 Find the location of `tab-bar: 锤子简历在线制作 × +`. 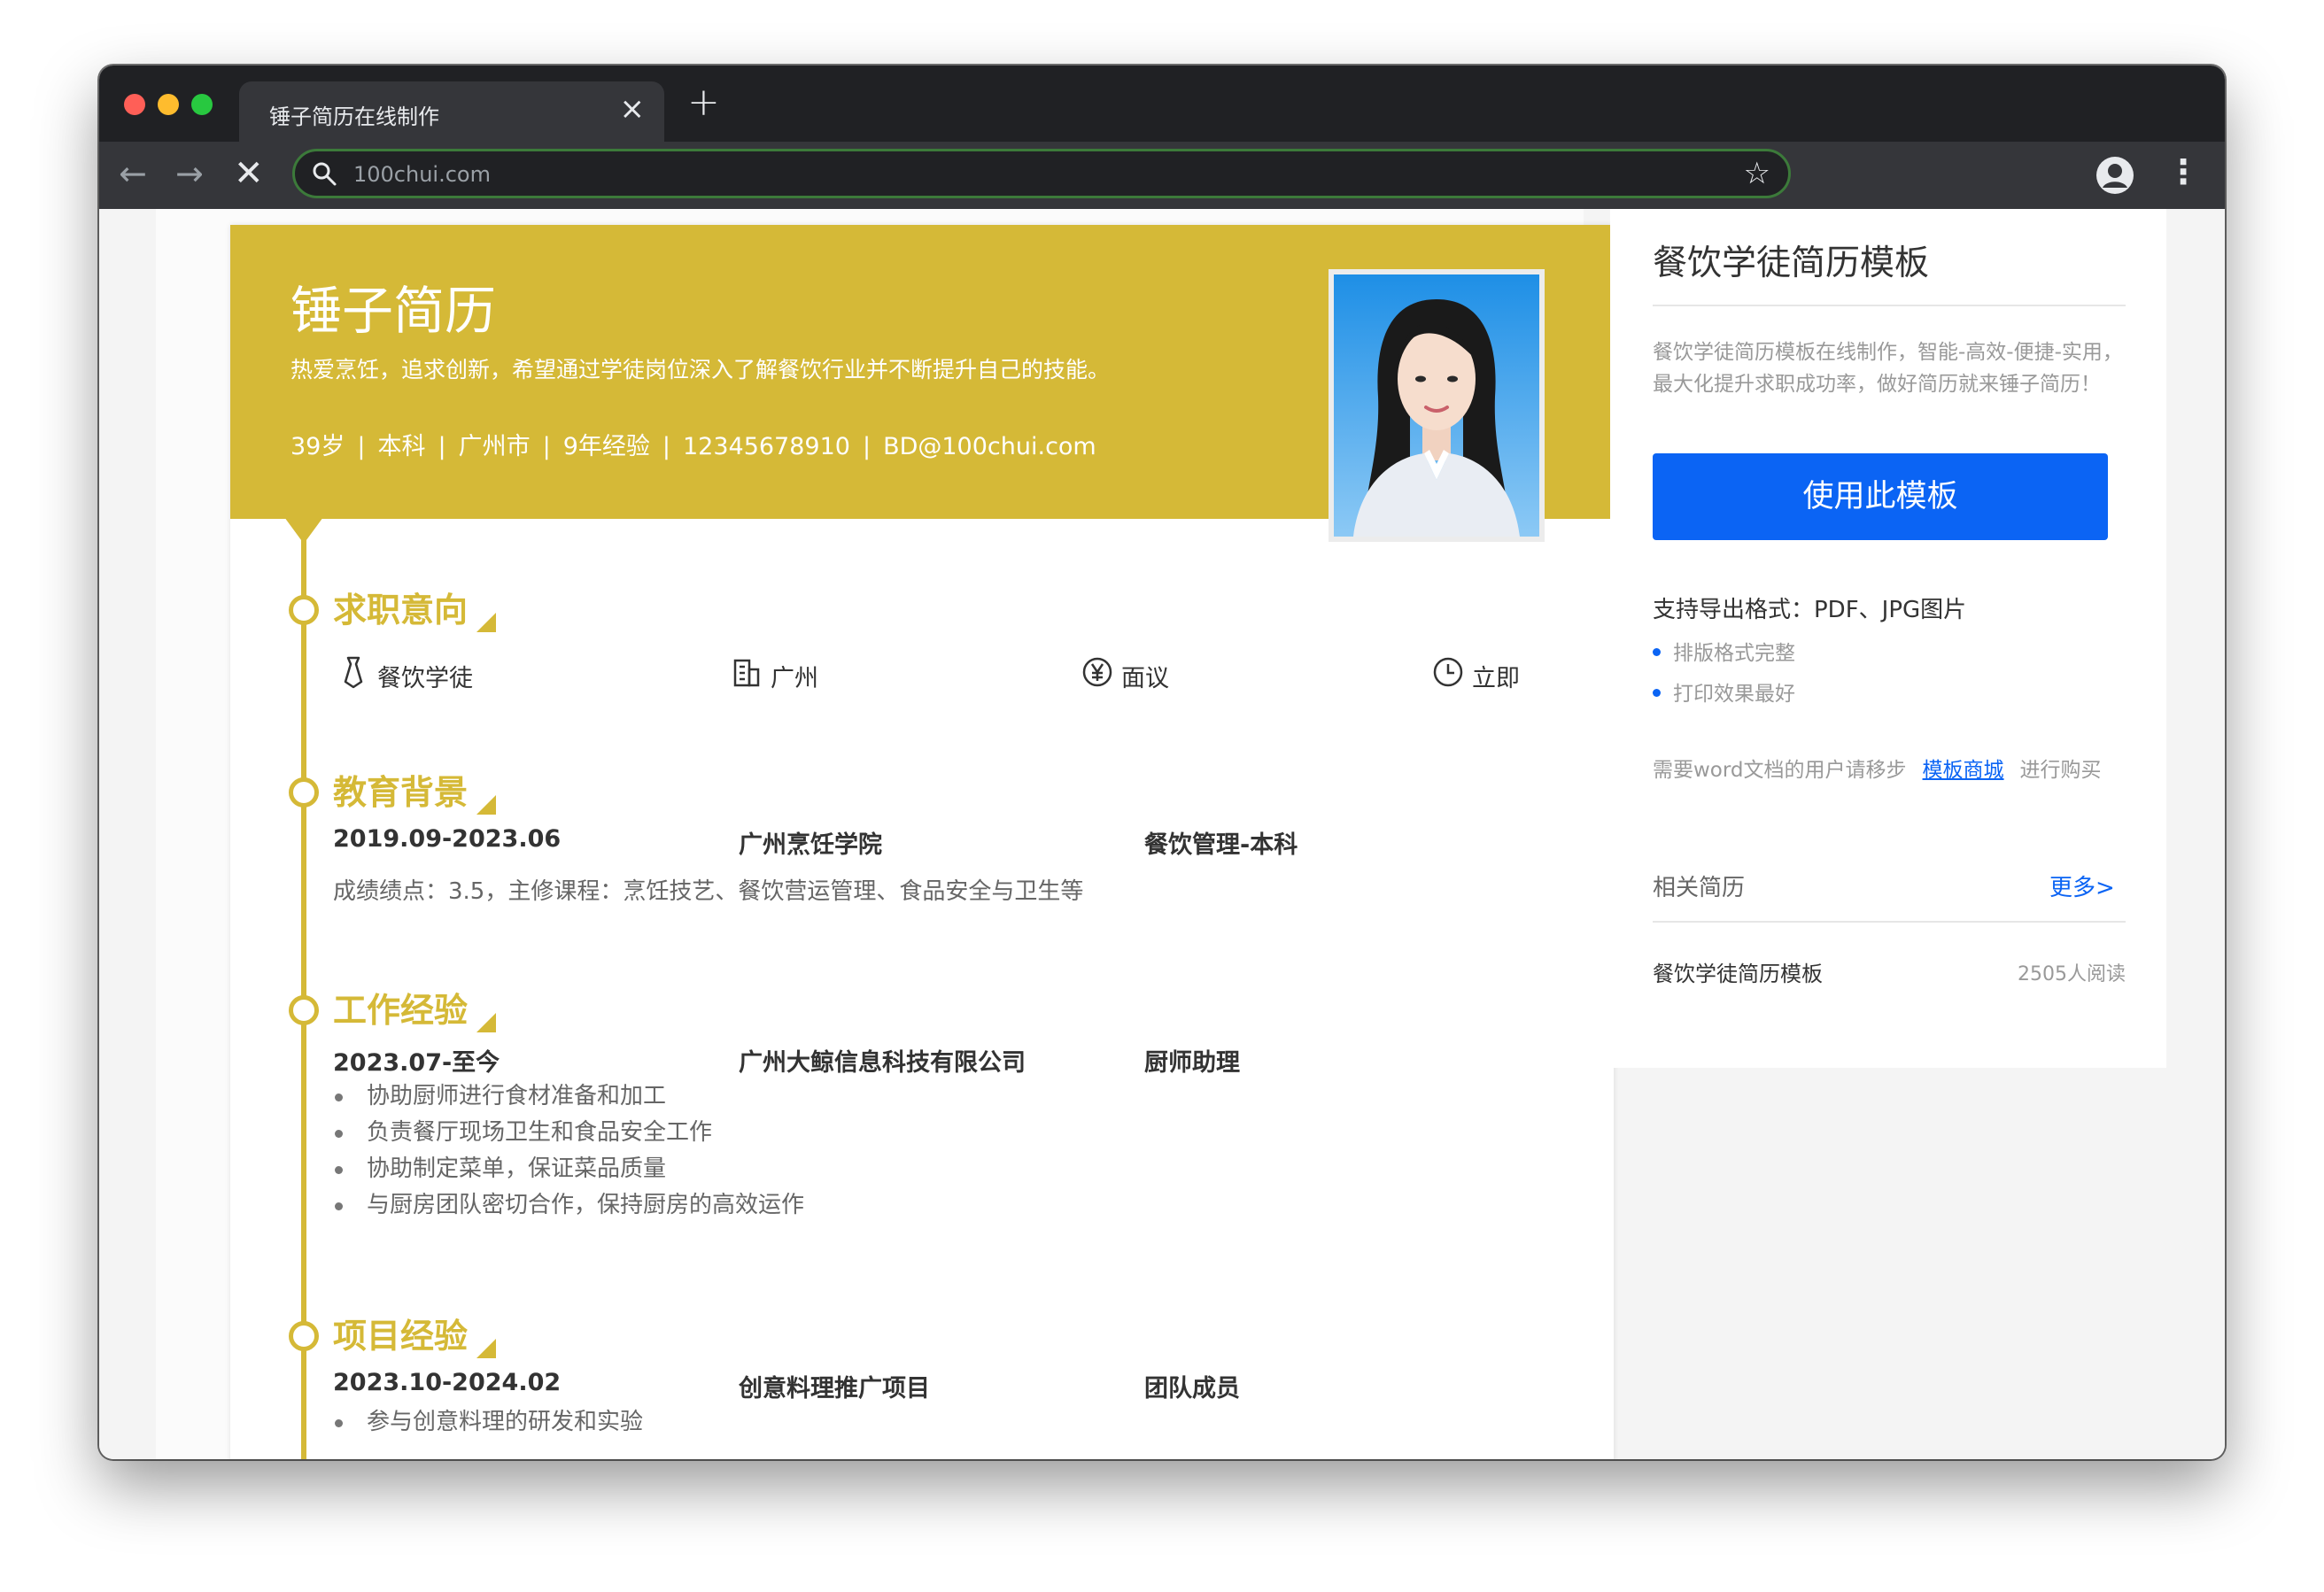

tab-bar: 锤子简历在线制作 × + is located at coordinates (1162, 104).